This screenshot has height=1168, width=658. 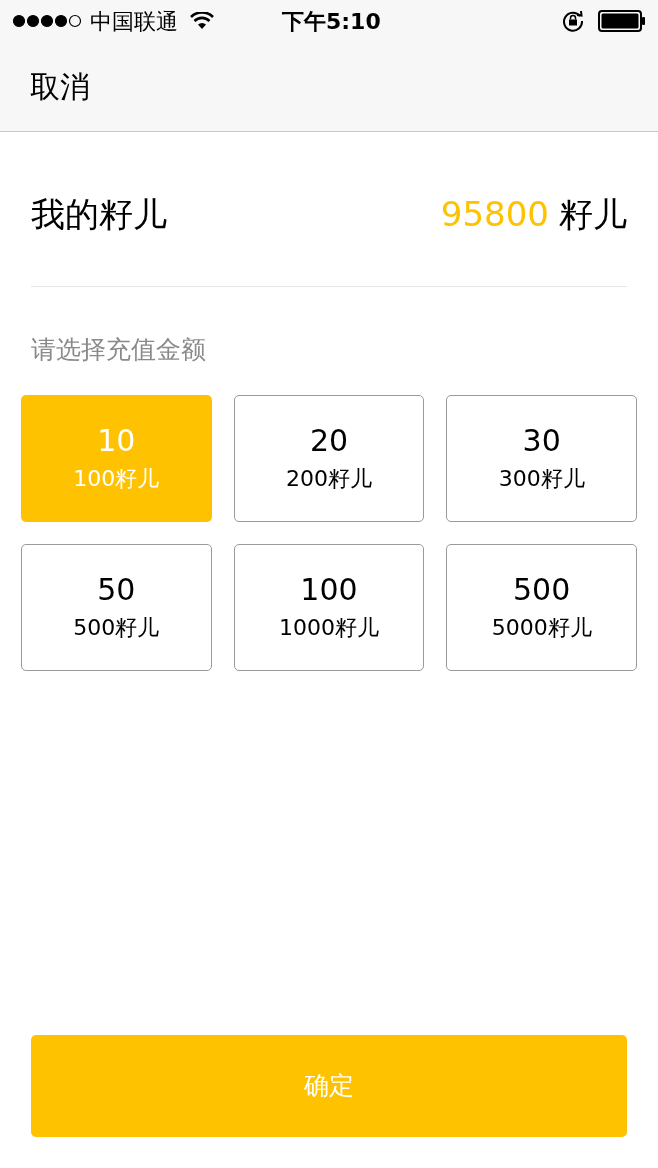 I want to click on balance-amount: 95800, so click(x=494, y=214).